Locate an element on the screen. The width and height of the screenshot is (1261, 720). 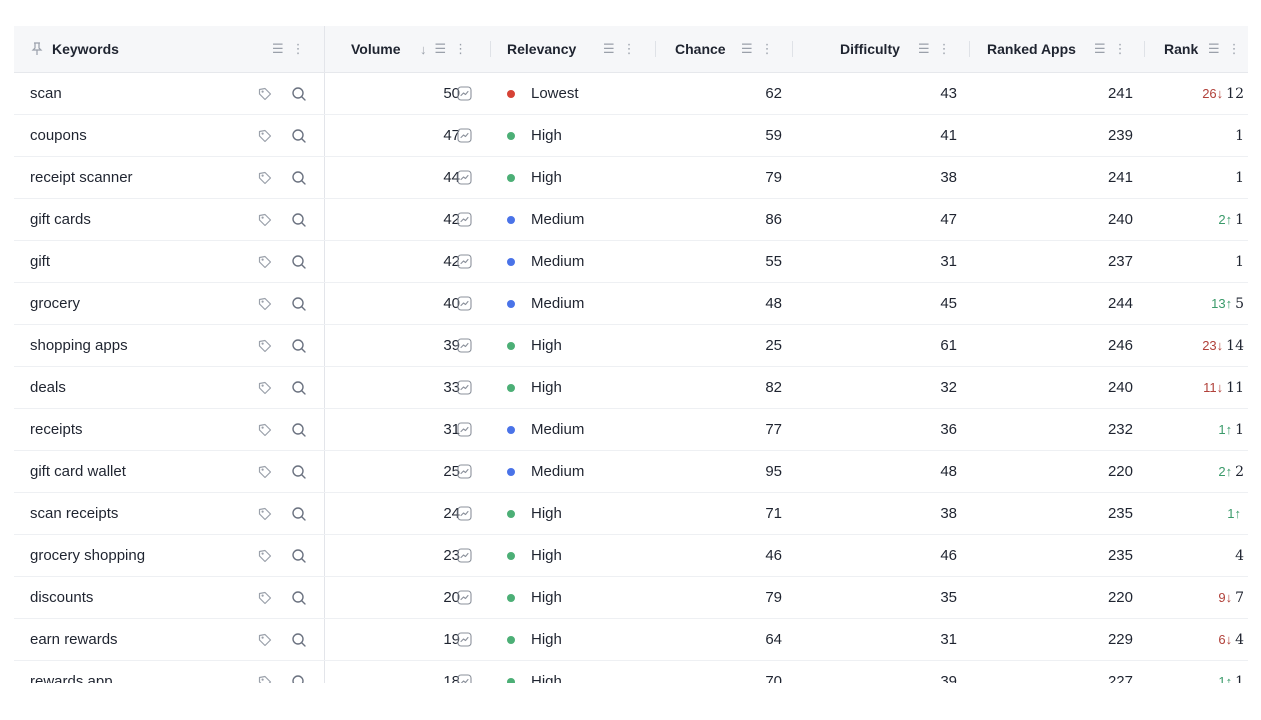
keyword-cell: shopping apps is located at coordinates (125, 345).